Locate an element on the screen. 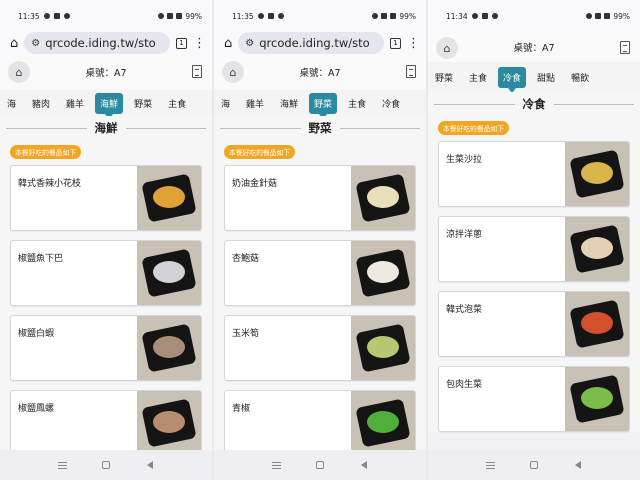 The height and width of the screenshot is (480, 640). tab-category: 甜點 is located at coordinates (546, 77).